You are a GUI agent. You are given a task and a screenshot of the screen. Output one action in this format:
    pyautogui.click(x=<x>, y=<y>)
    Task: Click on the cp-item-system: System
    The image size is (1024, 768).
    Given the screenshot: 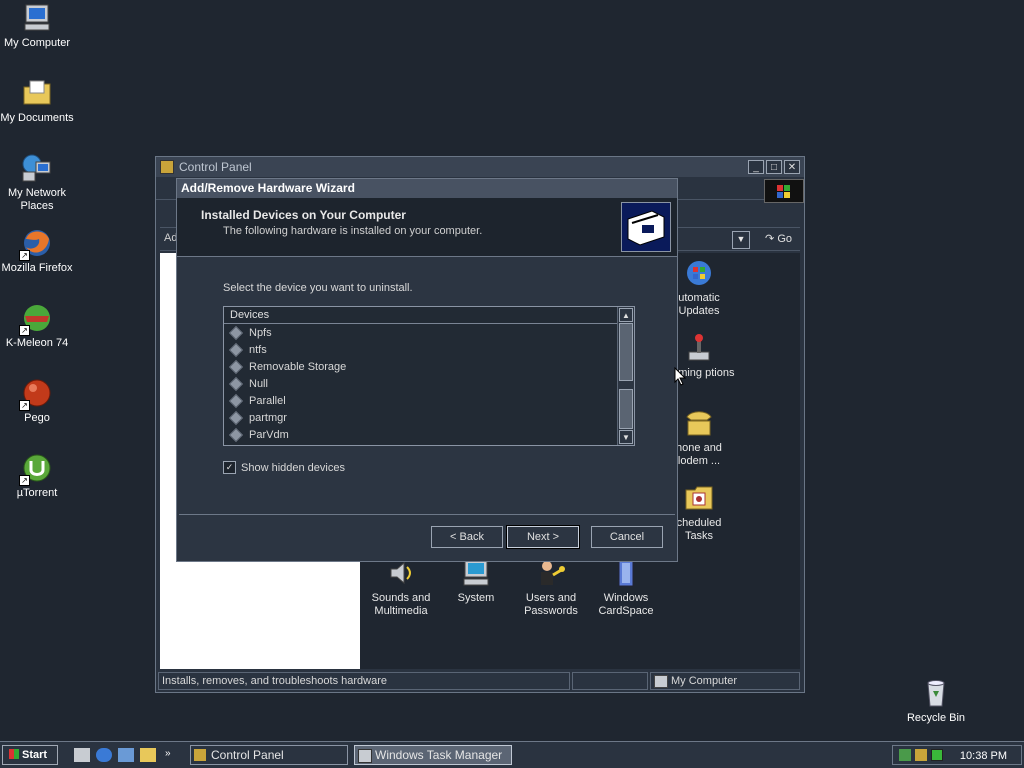 What is the action you would take?
    pyautogui.click(x=476, y=581)
    